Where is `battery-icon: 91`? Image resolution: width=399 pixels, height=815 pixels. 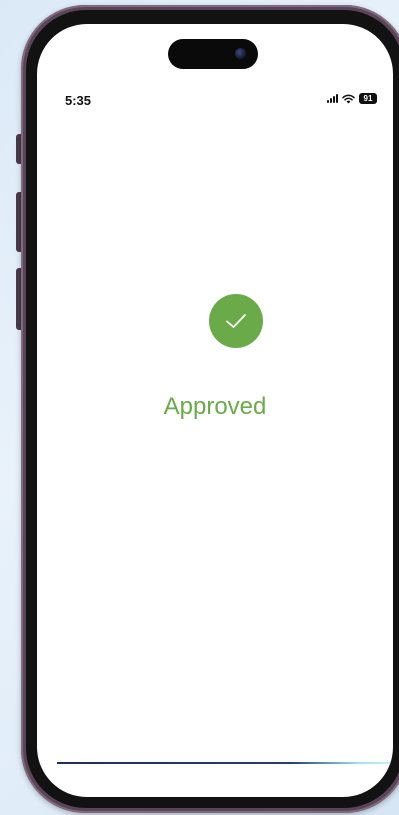 battery-icon: 91 is located at coordinates (368, 98).